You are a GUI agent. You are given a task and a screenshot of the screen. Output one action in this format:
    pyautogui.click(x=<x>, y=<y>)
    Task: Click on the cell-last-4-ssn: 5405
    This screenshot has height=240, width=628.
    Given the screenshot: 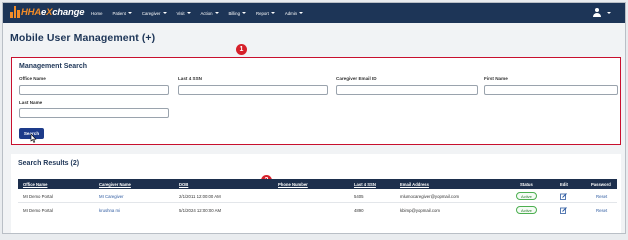 What is the action you would take?
    pyautogui.click(x=359, y=196)
    